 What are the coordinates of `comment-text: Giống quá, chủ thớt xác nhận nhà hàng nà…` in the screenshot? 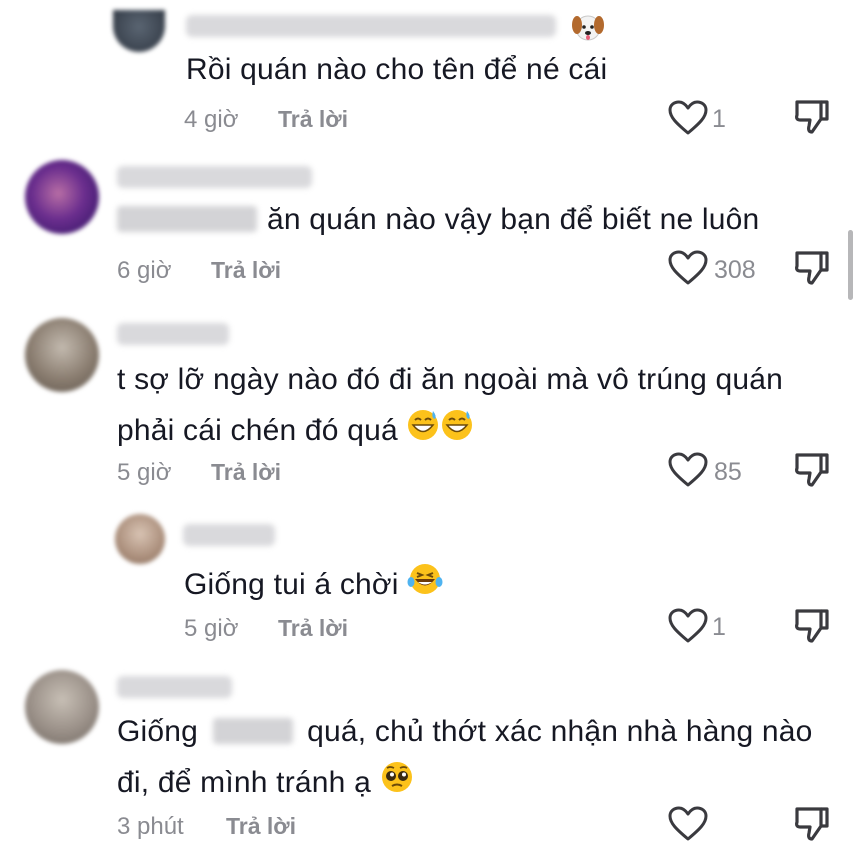 It's located at (465, 731).